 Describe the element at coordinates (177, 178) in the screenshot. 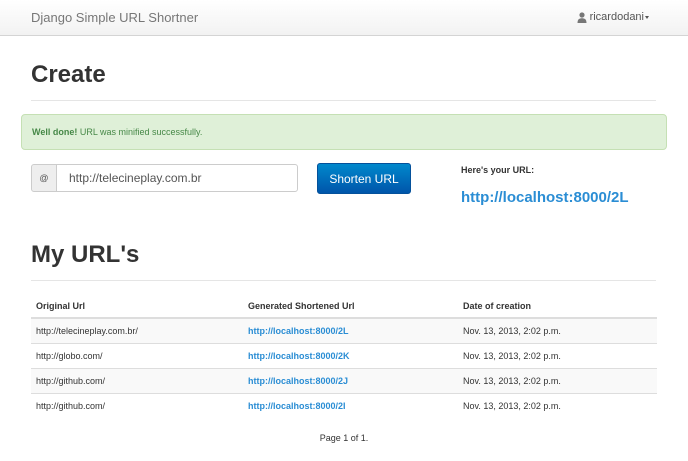

I see `url-input` at that location.